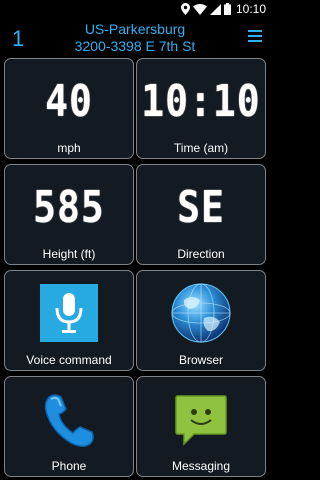 This screenshot has width=320, height=480. What do you see at coordinates (255, 36) in the screenshot?
I see `hamburger-menu-icon` at bounding box center [255, 36].